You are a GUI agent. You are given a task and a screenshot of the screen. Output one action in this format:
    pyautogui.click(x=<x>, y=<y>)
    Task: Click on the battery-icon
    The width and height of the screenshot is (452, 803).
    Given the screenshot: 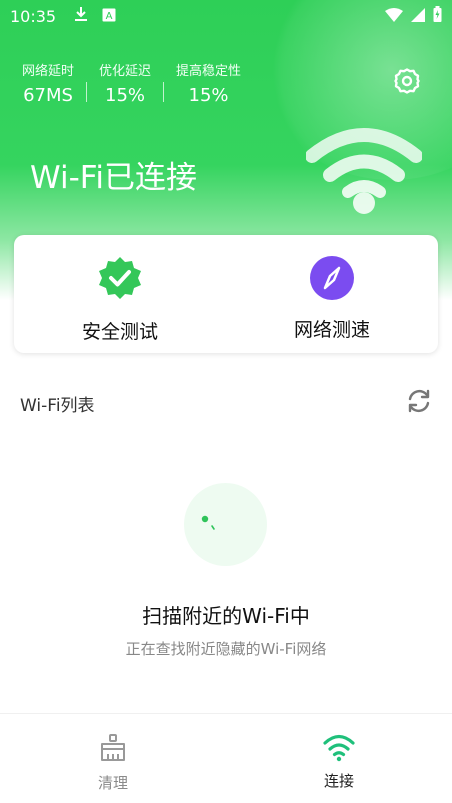 What is the action you would take?
    pyautogui.click(x=437, y=16)
    